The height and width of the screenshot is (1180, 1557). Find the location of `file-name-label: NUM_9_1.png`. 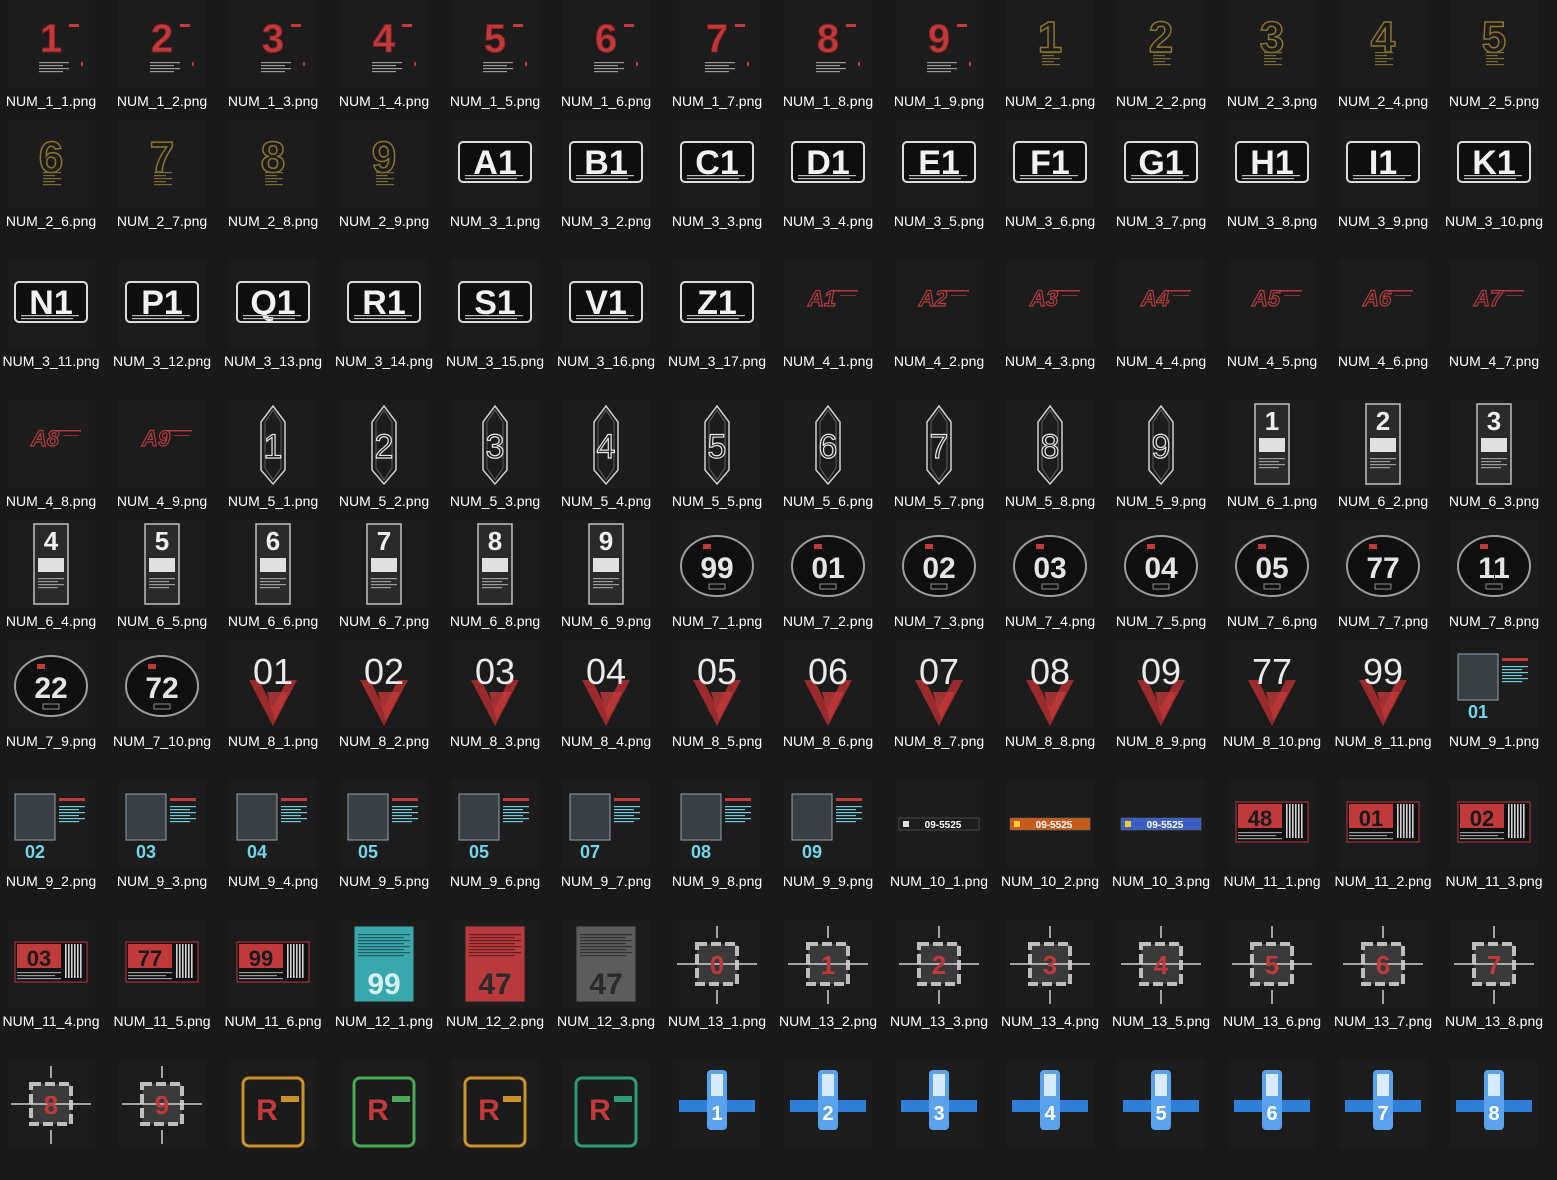

file-name-label: NUM_9_1.png is located at coordinates (1494, 741).